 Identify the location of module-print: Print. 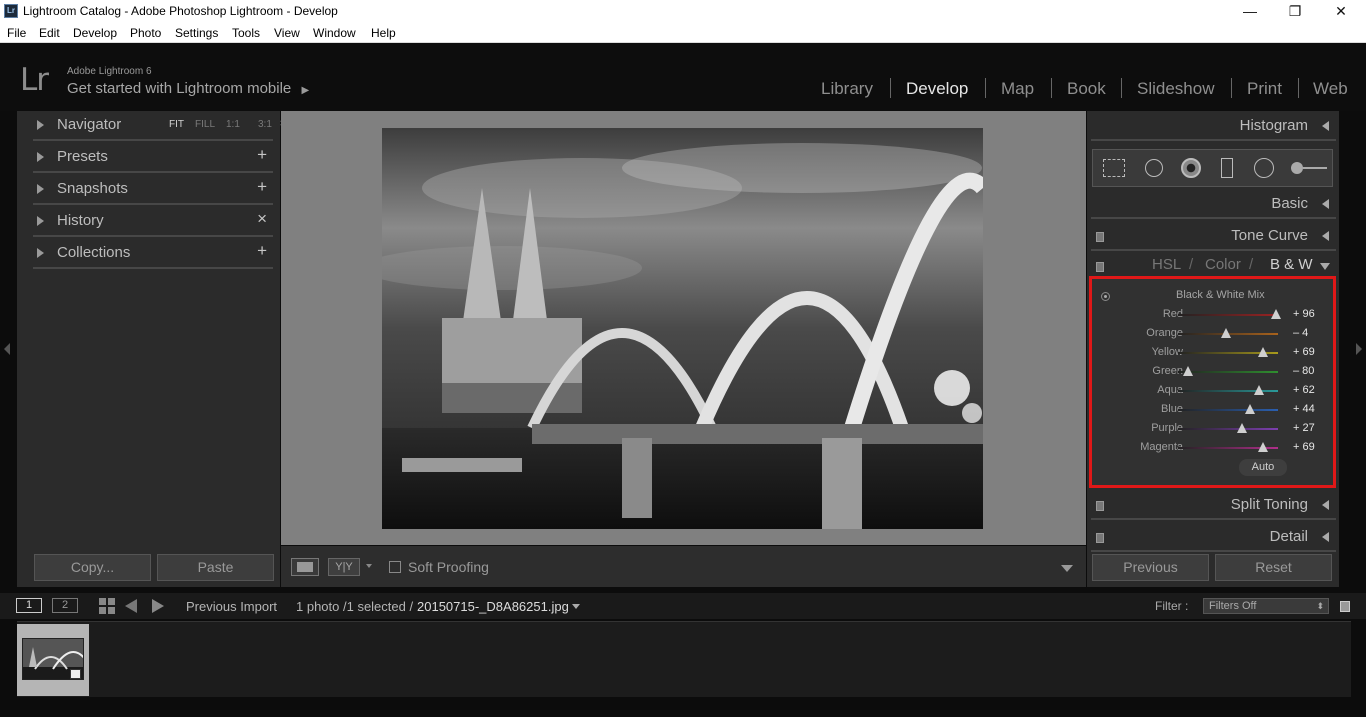
(1264, 89).